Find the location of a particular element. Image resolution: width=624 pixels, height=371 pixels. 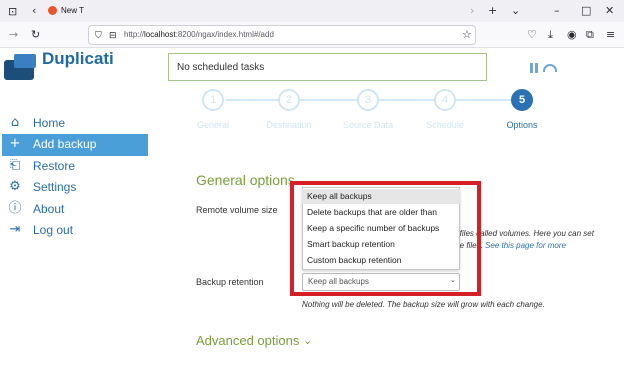

tab-list-icon: ⌄ is located at coordinates (515, 11).